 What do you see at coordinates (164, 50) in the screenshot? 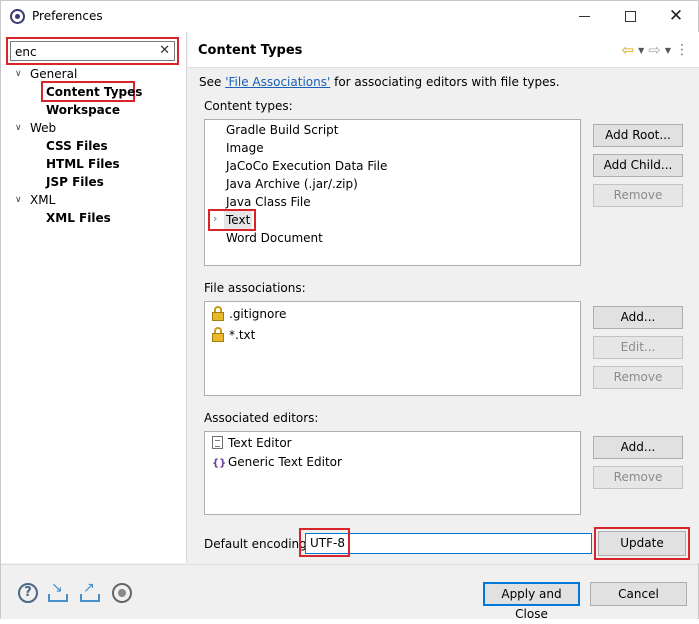
I see `clear-icon: ✕` at bounding box center [164, 50].